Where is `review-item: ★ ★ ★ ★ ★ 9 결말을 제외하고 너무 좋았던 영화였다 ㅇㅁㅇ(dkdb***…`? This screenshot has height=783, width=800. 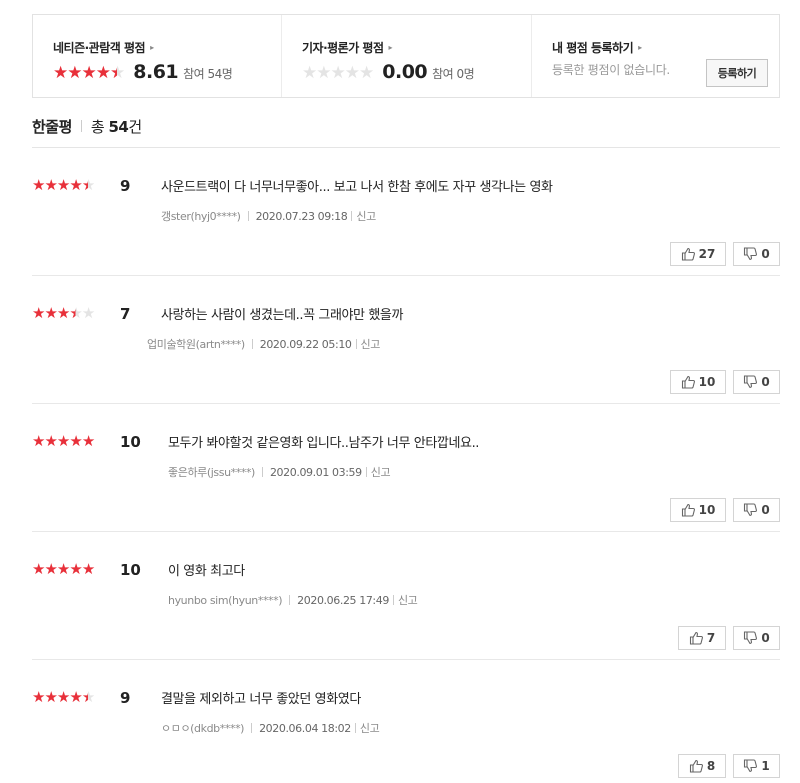
review-item: ★ ★ ★ ★ ★ 9 결말을 제외하고 너무 좋았던 영화였다 ㅇㅁㅇ(dkdb***… is located at coordinates (406, 721).